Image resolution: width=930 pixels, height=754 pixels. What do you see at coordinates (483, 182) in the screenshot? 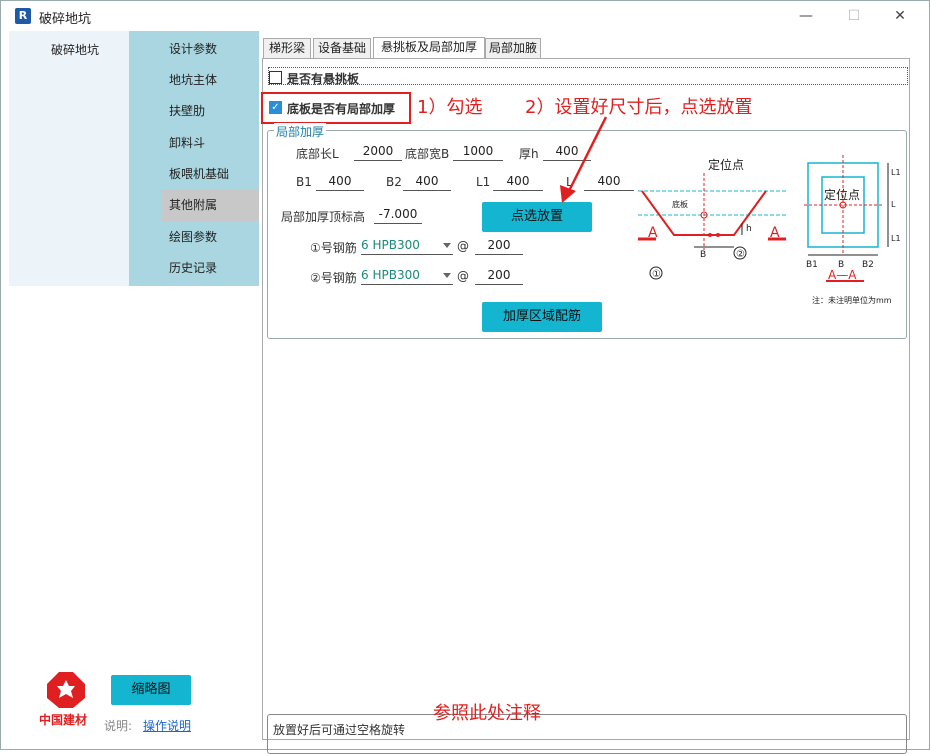
I see `l1-label: L1` at bounding box center [483, 182].